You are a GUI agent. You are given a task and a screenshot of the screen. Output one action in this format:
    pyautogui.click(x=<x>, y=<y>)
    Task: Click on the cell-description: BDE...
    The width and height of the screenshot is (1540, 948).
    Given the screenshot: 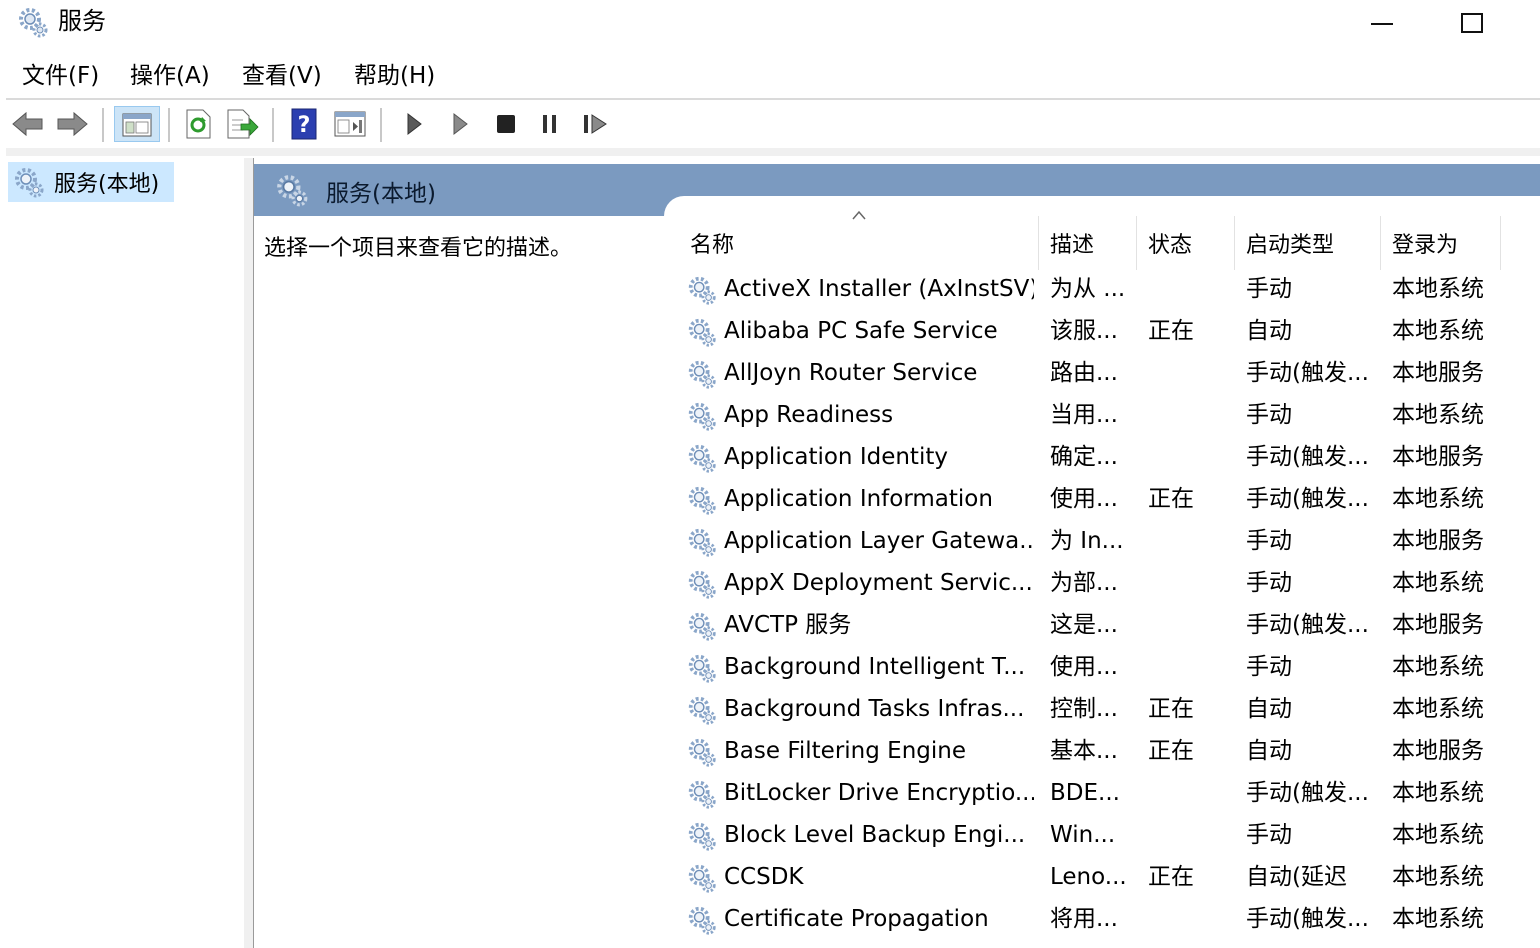 What is the action you would take?
    pyautogui.click(x=1085, y=793)
    